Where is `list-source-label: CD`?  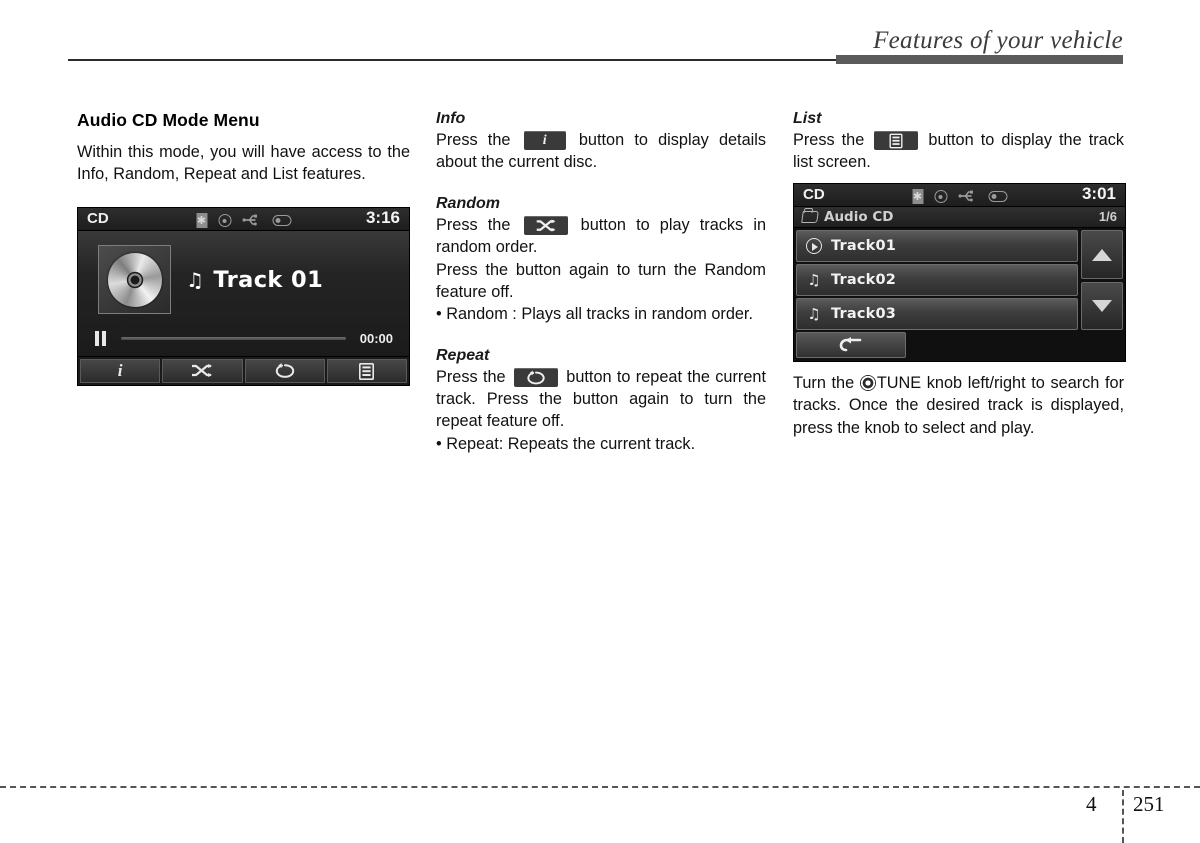
list-source-label: CD is located at coordinates (814, 195).